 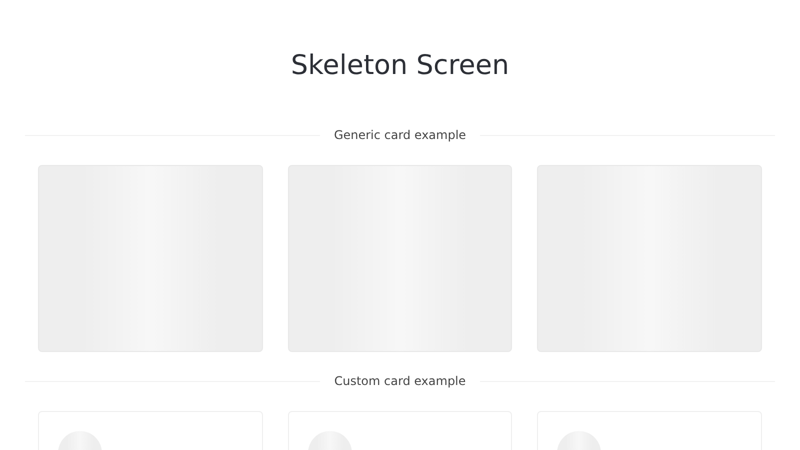 What do you see at coordinates (400, 381) in the screenshot?
I see `section-heading: Custom card example` at bounding box center [400, 381].